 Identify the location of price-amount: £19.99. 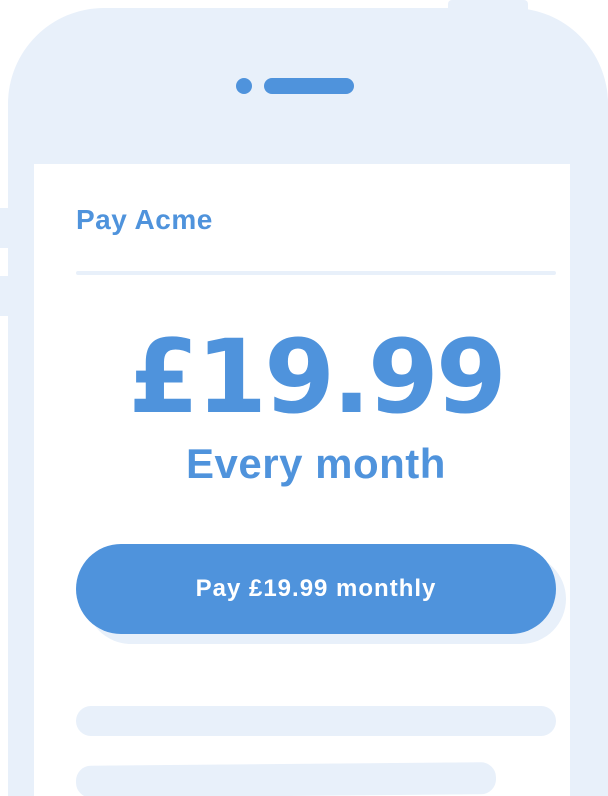
(317, 377).